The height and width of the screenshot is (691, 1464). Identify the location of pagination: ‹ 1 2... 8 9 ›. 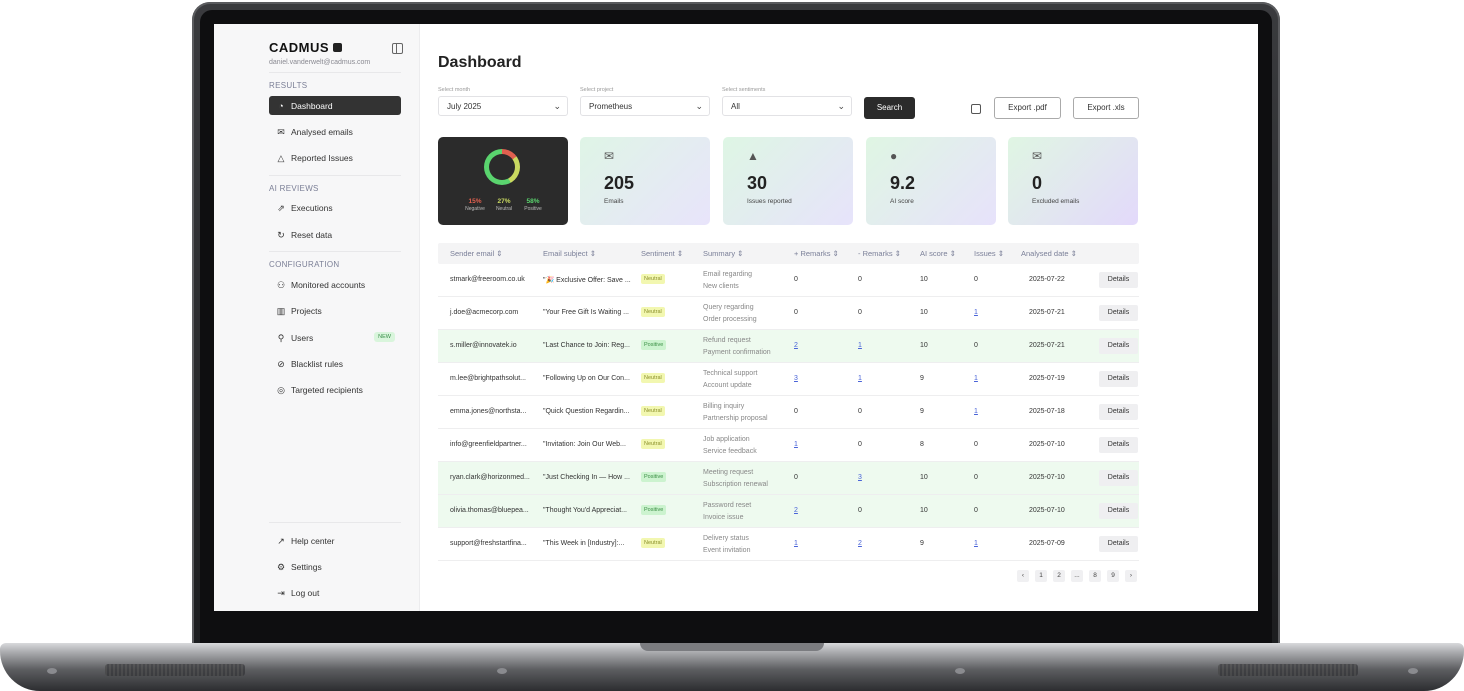
(1080, 576).